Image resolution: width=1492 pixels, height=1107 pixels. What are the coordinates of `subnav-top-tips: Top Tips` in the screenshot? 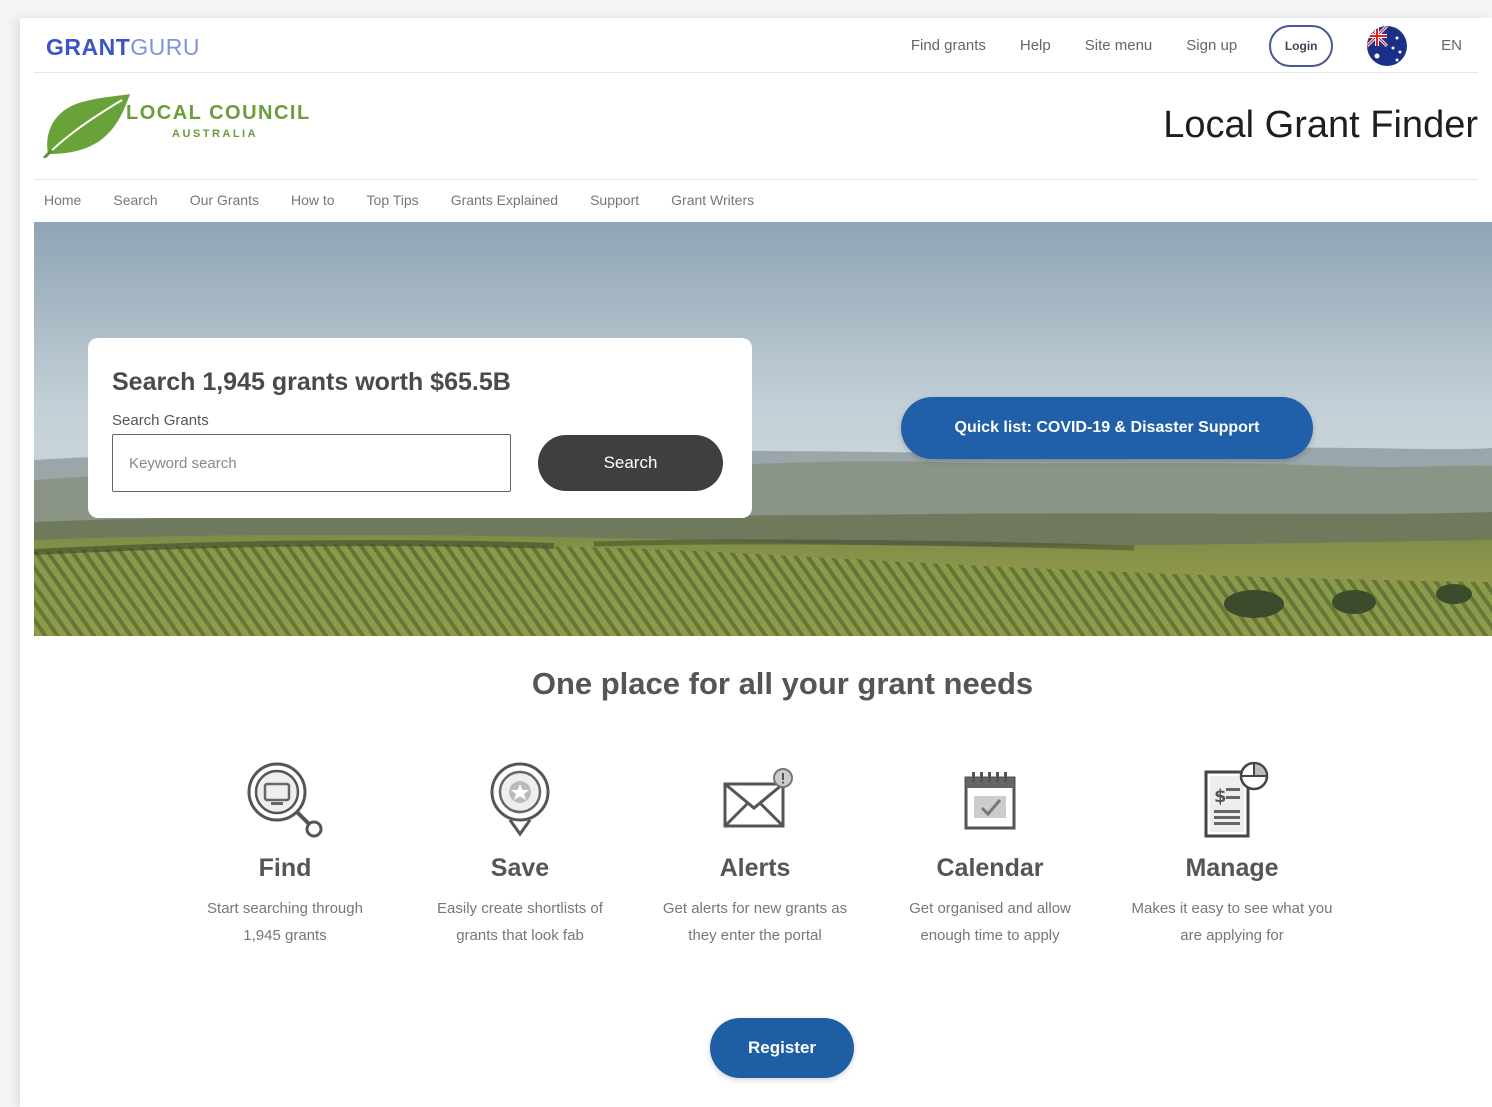 It's located at (393, 200).